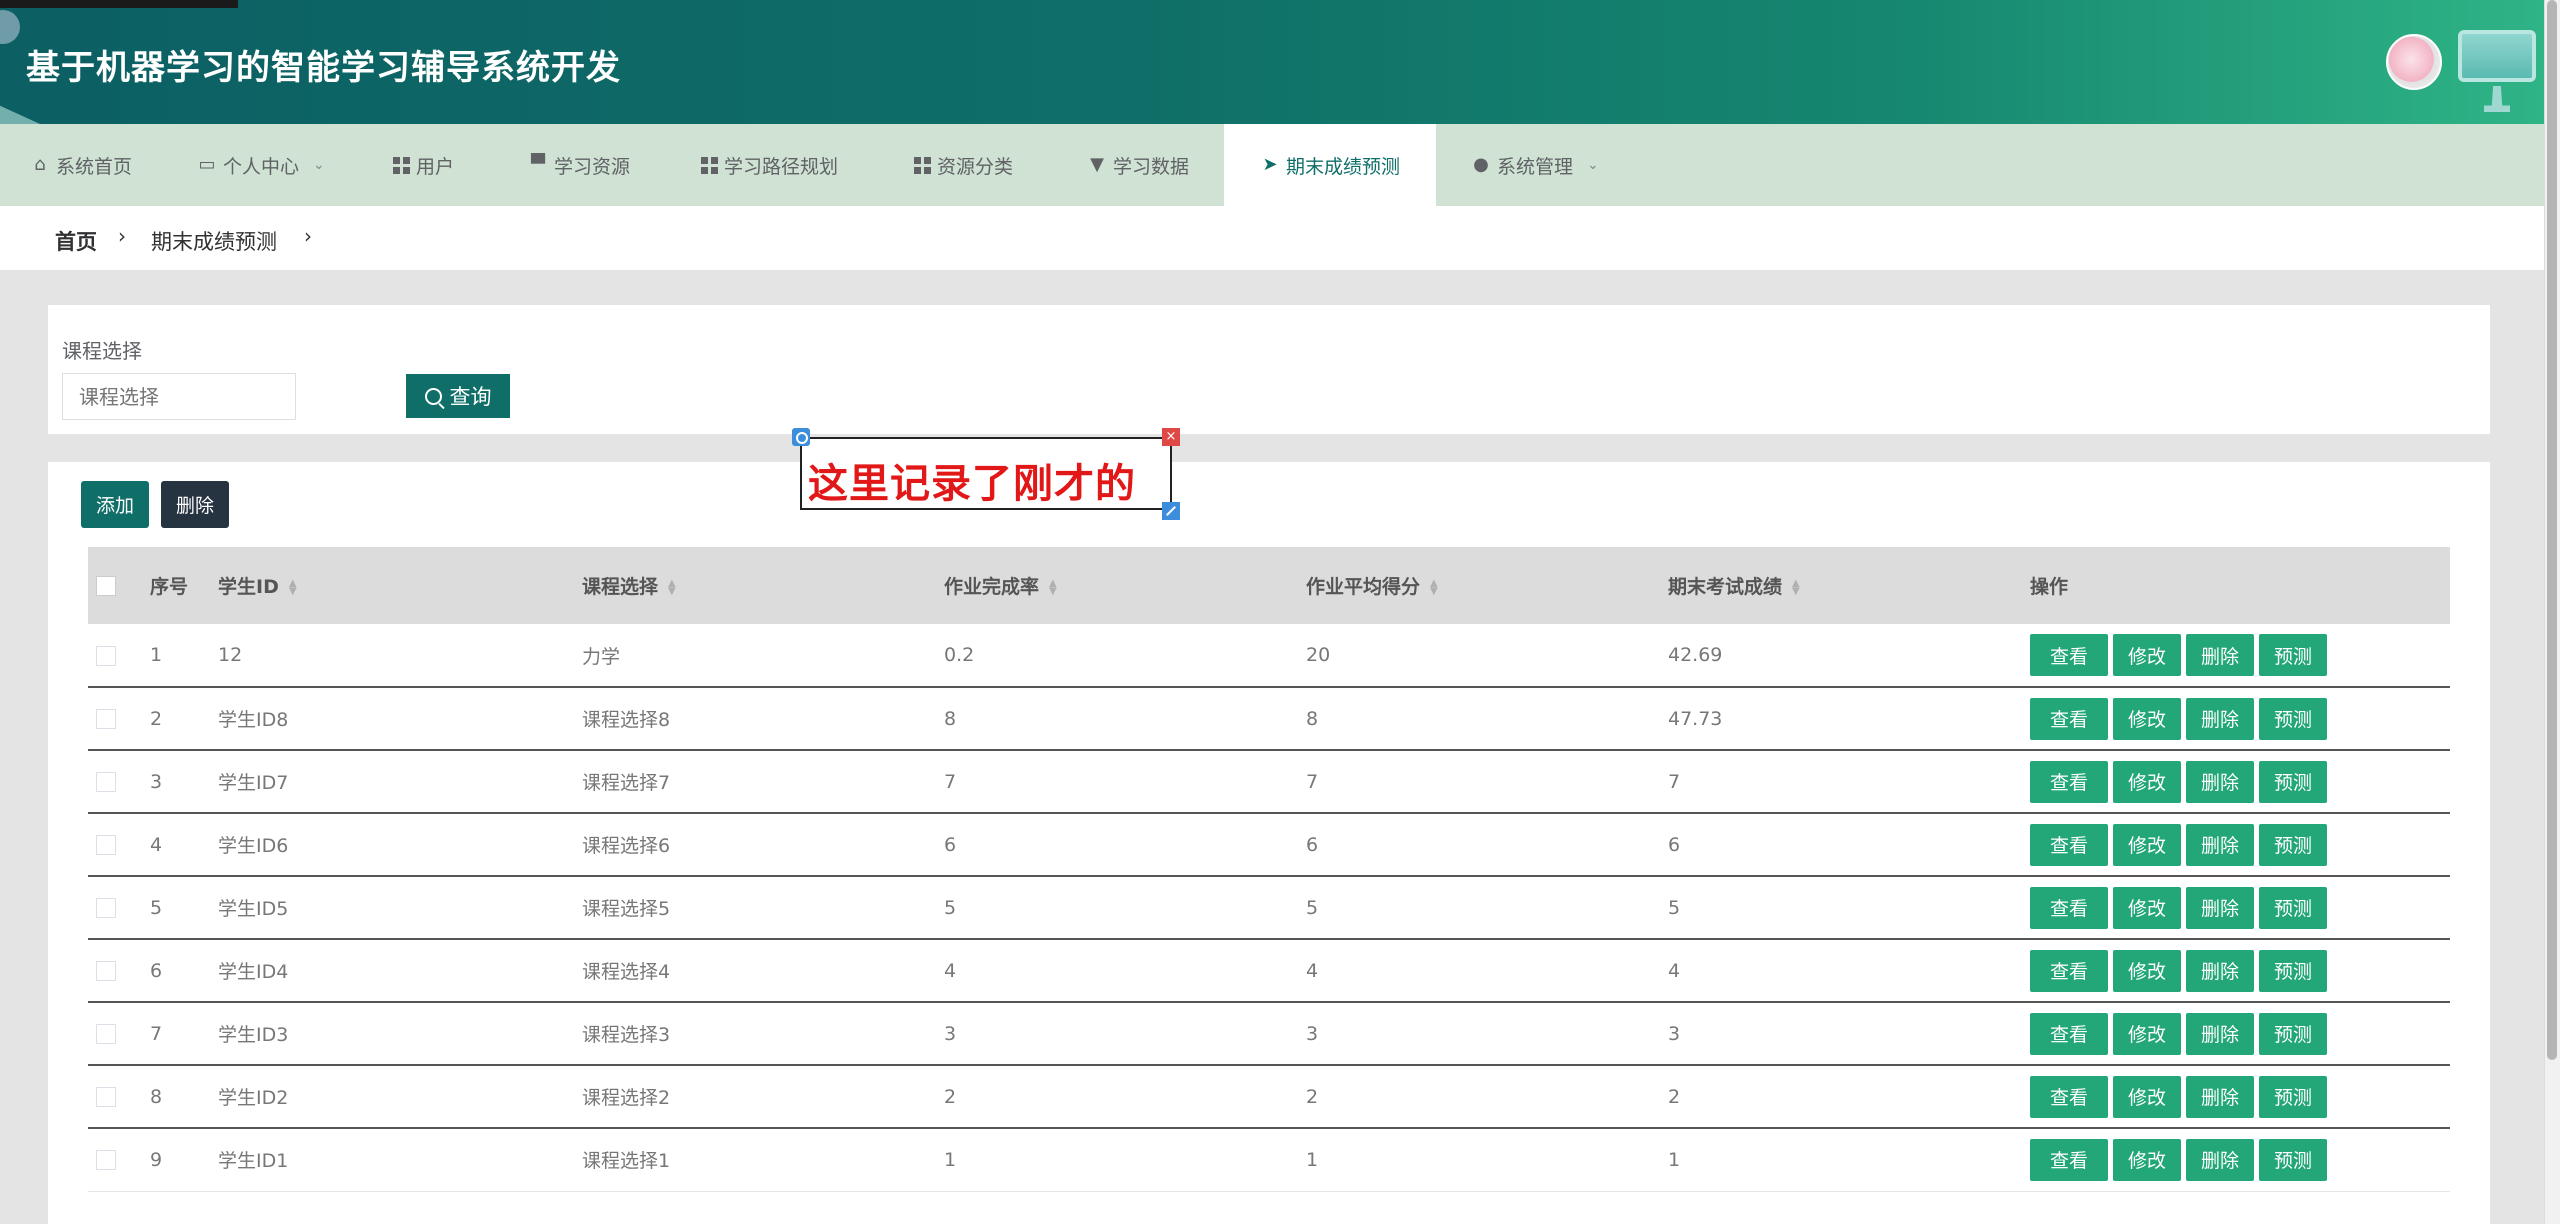  I want to click on nav-label: 个人中心, so click(261, 166).